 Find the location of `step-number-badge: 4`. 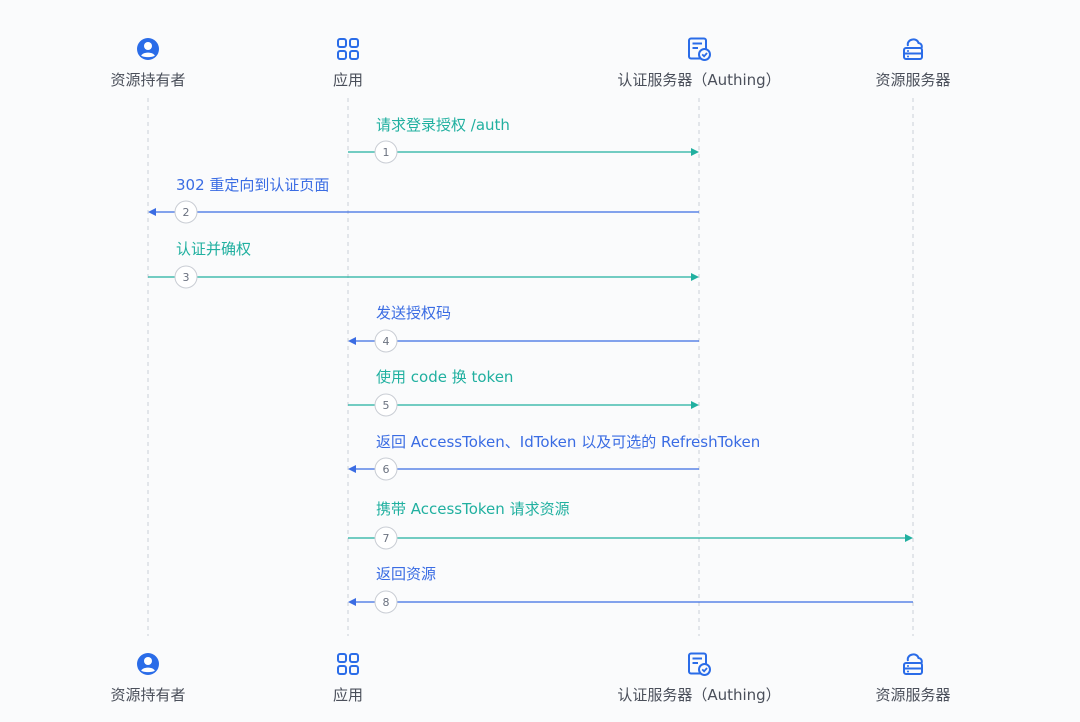

step-number-badge: 4 is located at coordinates (386, 341).